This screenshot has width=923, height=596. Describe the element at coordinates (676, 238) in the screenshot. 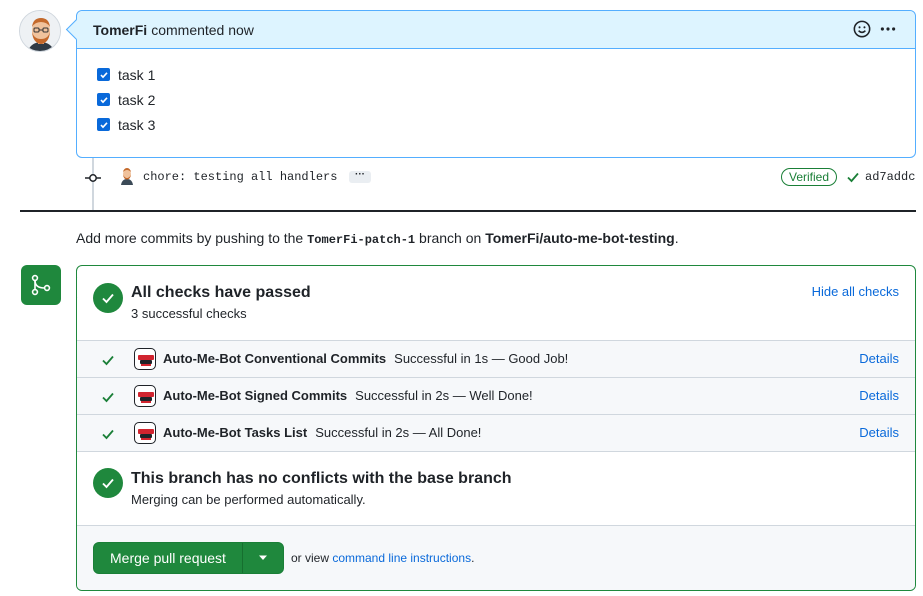

I see `push-hint-suffix: .` at that location.